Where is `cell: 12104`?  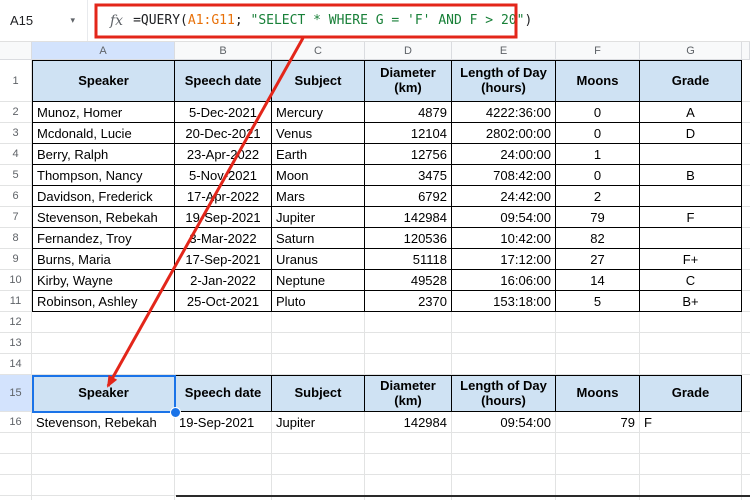
cell: 12104 is located at coordinates (408, 133).